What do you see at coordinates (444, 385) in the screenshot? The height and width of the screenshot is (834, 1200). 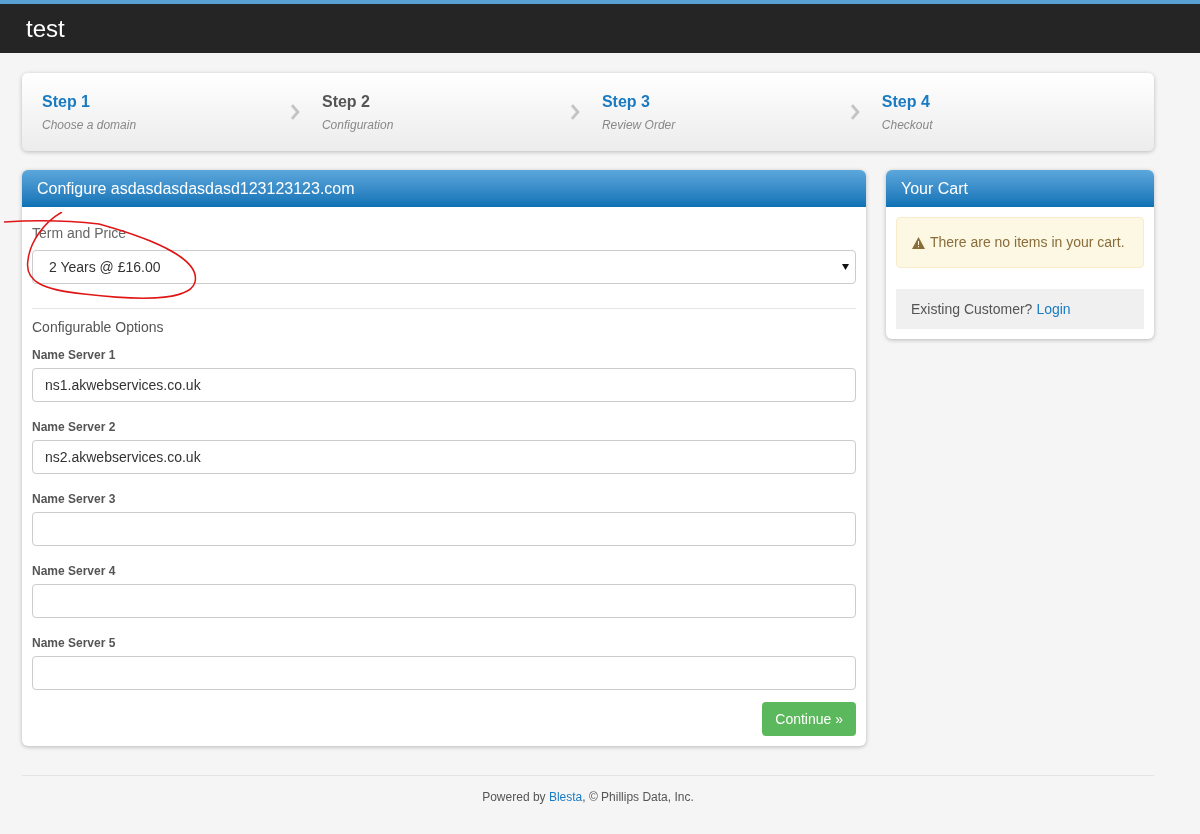 I see `name-server-input: ns1.akwebservices.co.uk` at bounding box center [444, 385].